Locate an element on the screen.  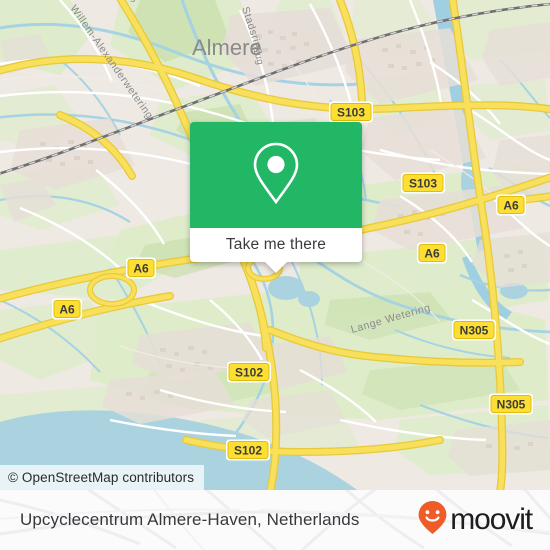
page-title: Upcyclecentrum Almere-Haven, Netherlands is located at coordinates (190, 519).